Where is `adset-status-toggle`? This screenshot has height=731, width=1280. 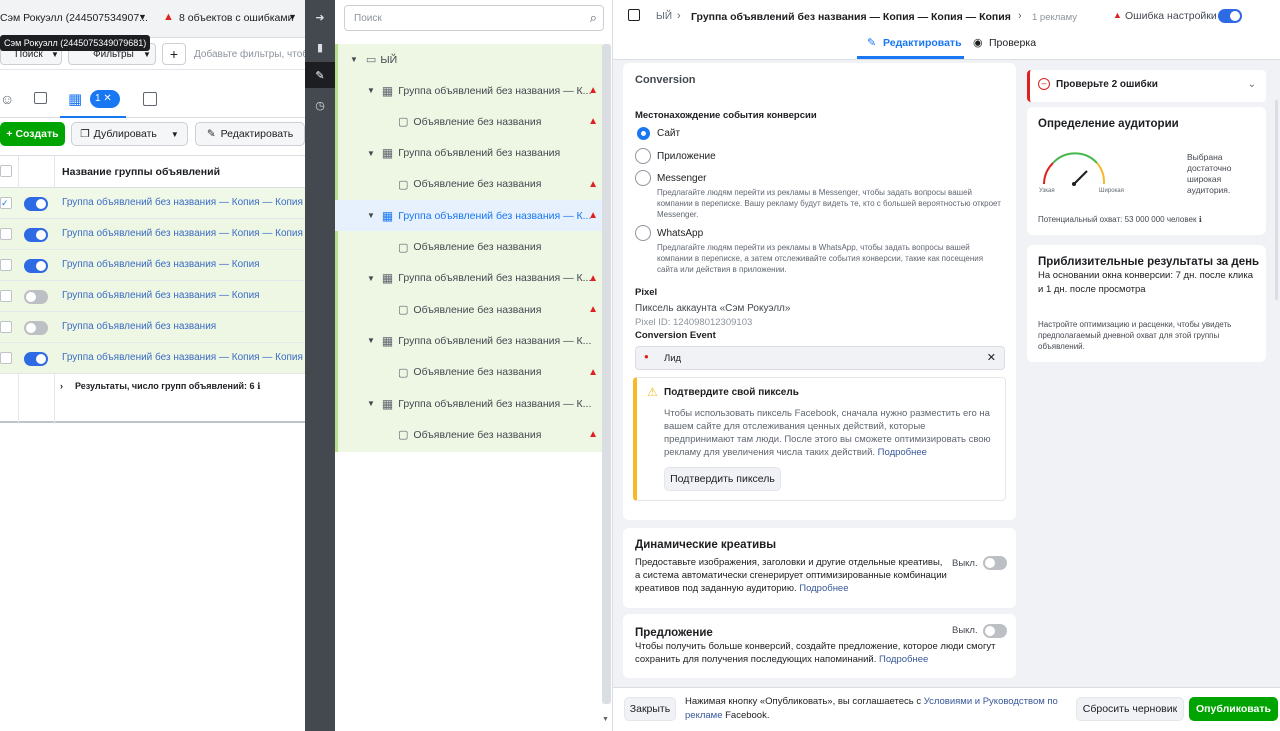
adset-status-toggle is located at coordinates (1230, 16).